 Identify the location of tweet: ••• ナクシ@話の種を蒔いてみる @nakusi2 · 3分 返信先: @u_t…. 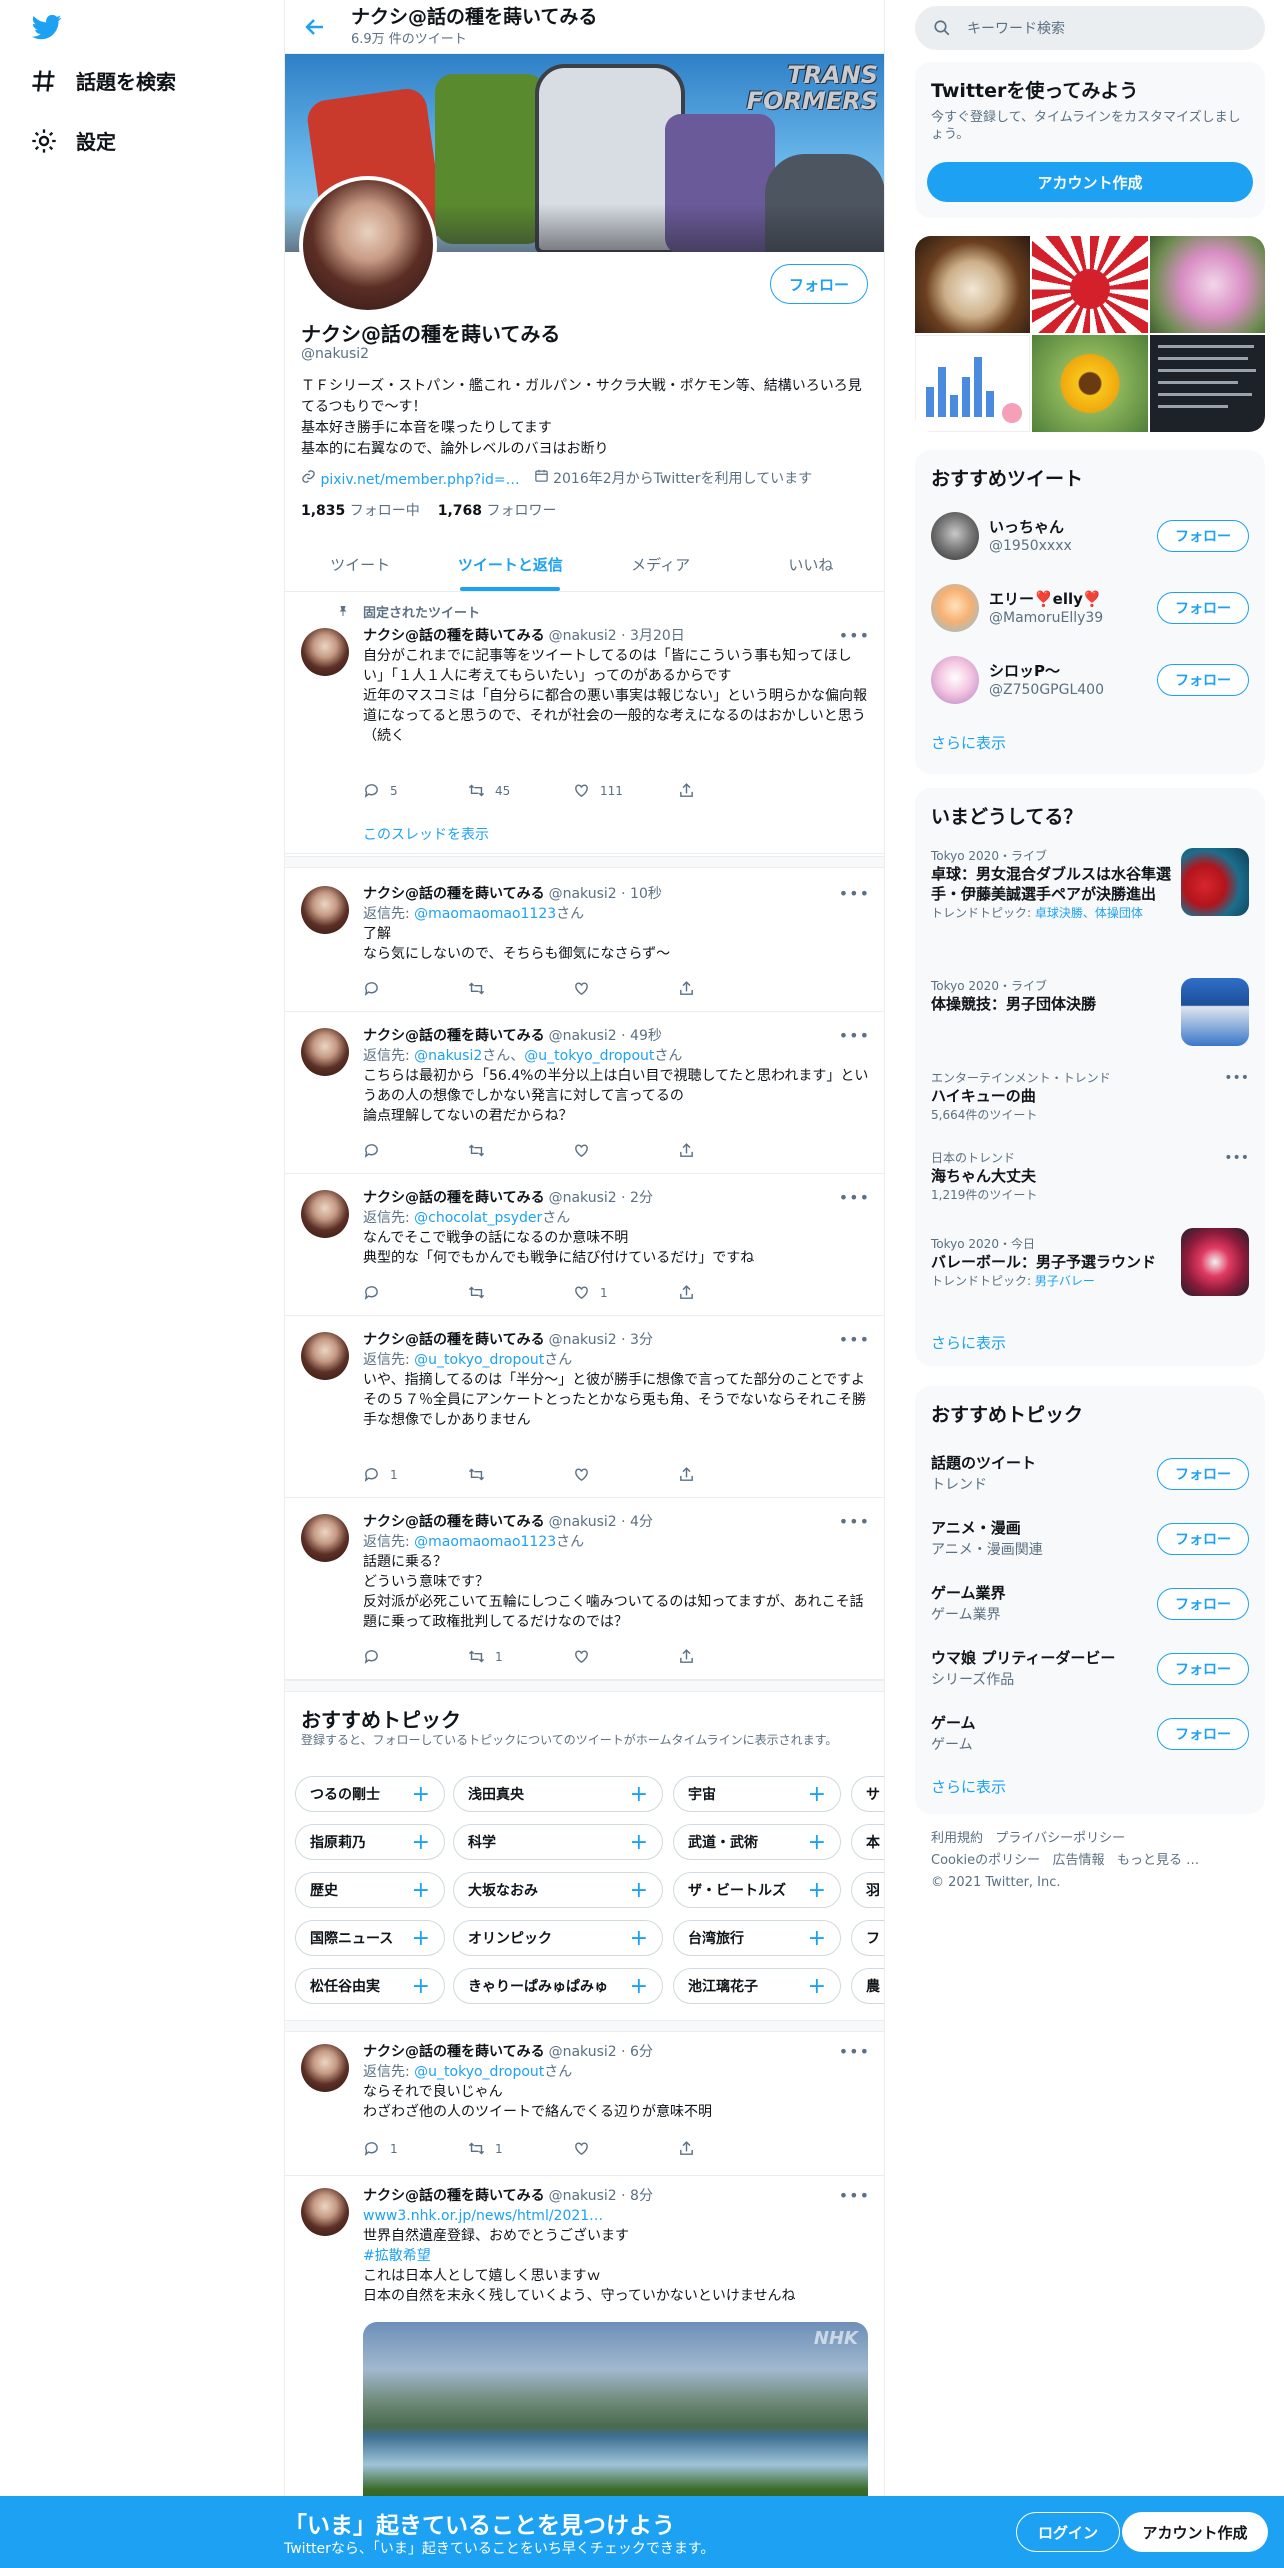
(584, 1407).